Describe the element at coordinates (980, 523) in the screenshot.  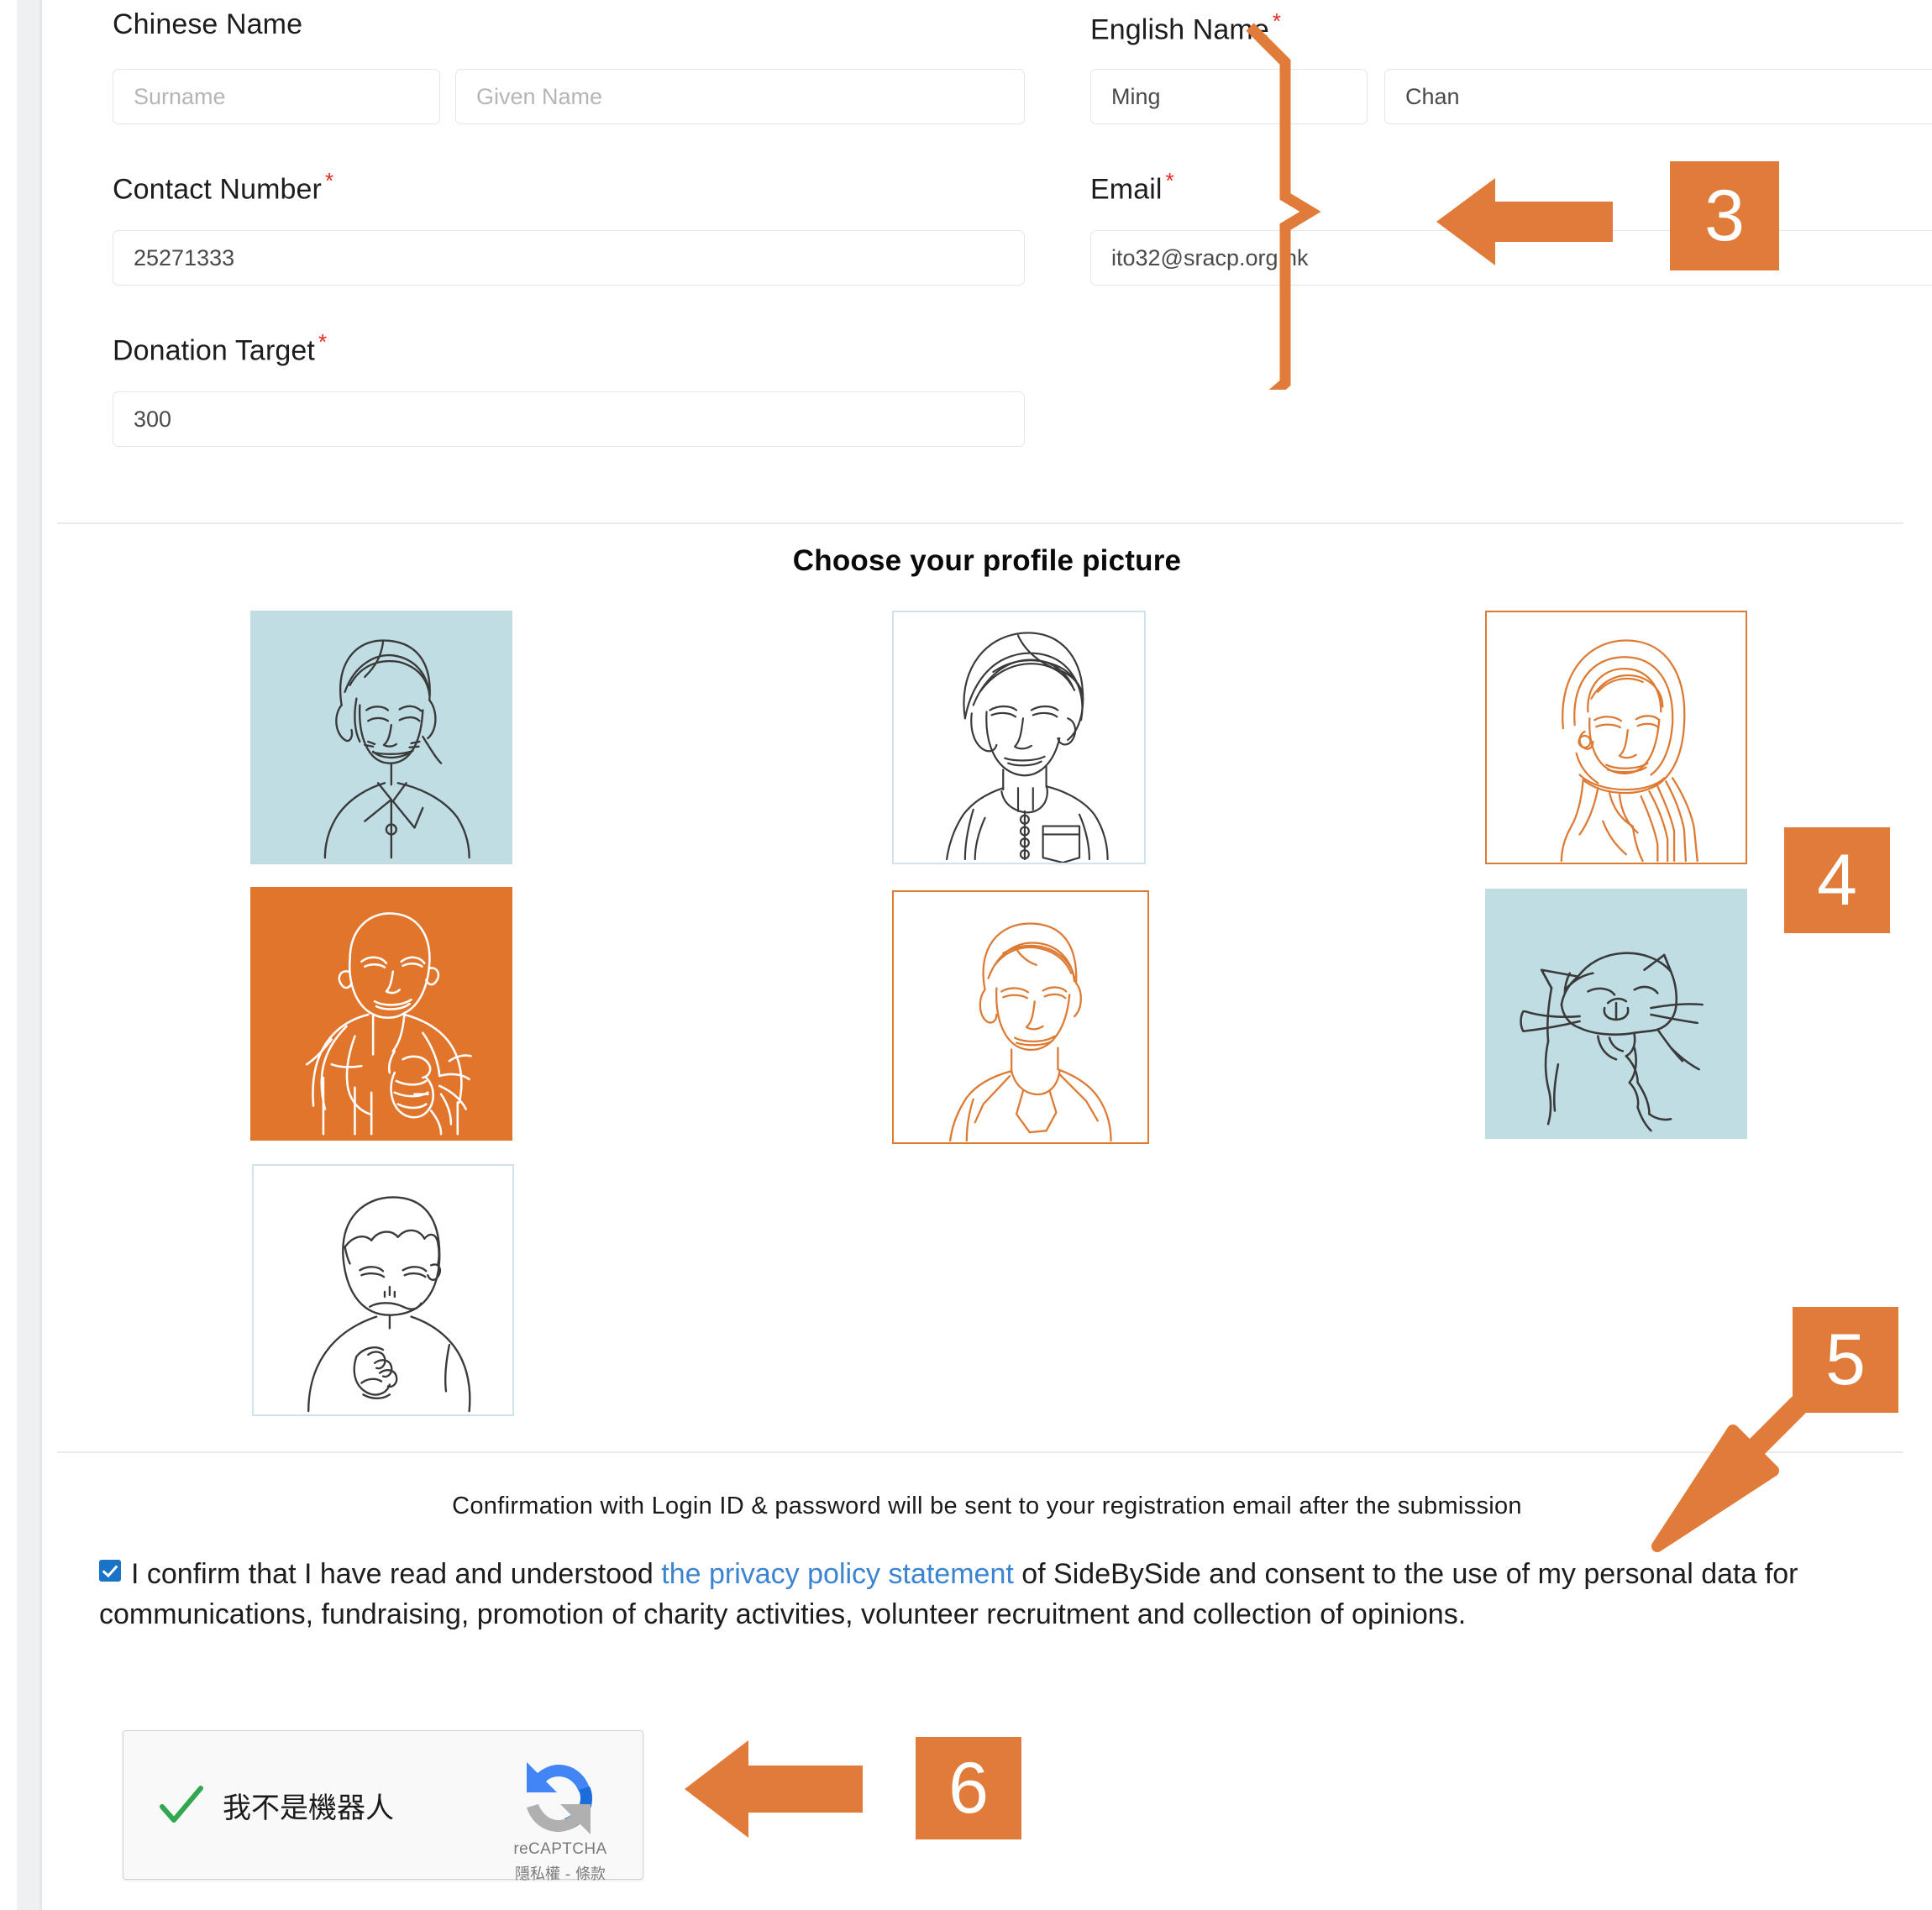
I see `divider-above-picker` at that location.